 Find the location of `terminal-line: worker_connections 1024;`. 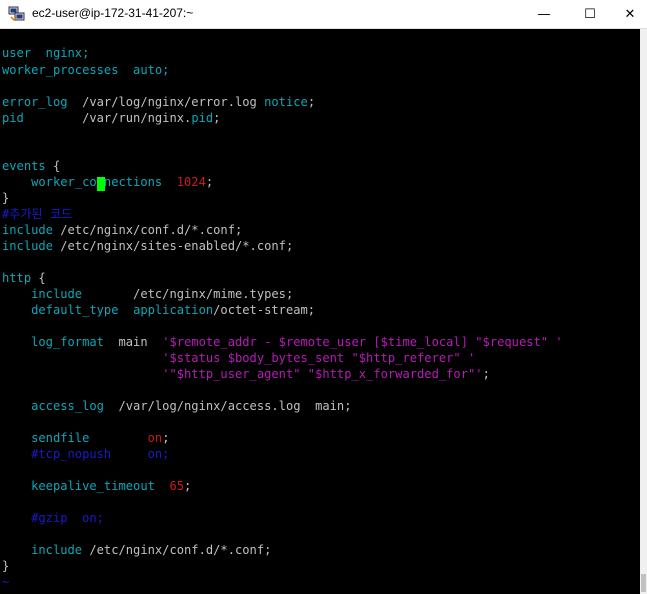

terminal-line: worker_connections 1024; is located at coordinates (107, 182).